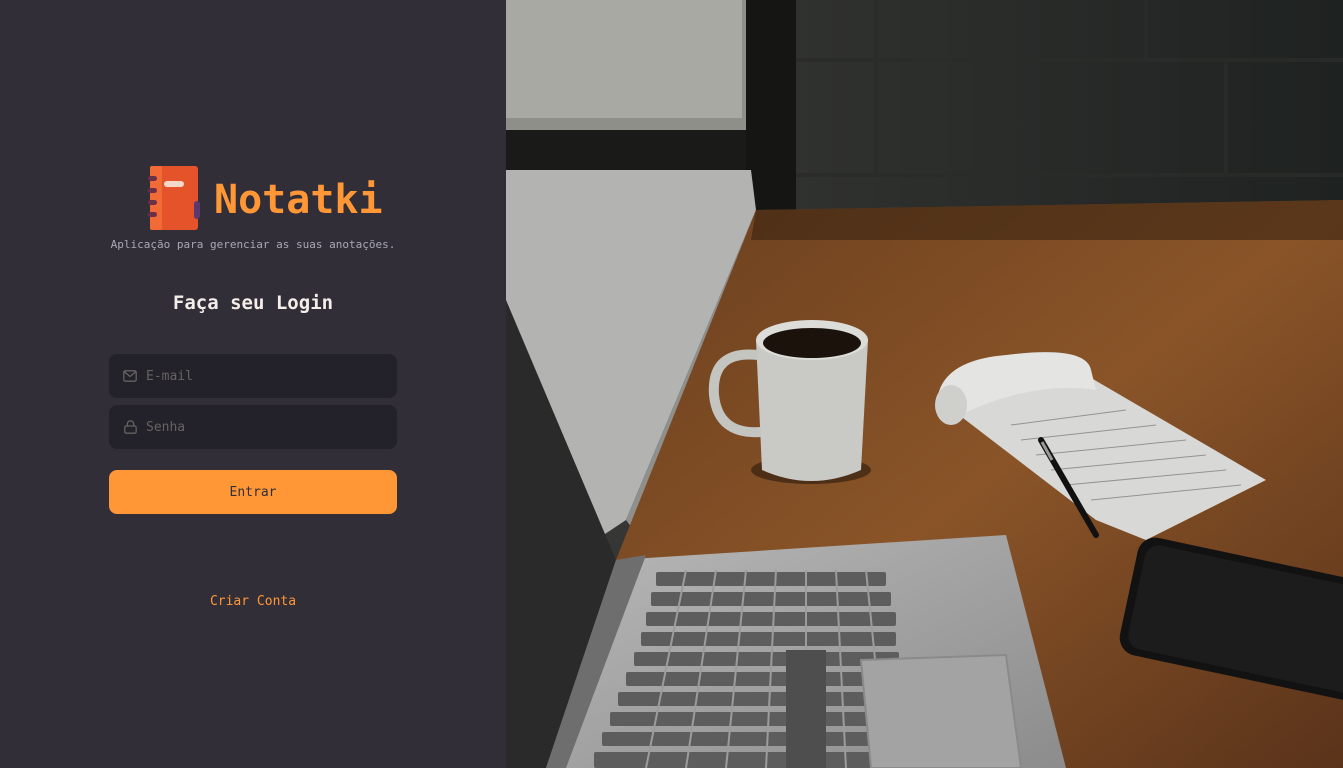 The width and height of the screenshot is (1343, 768). I want to click on mail-icon, so click(130, 376).